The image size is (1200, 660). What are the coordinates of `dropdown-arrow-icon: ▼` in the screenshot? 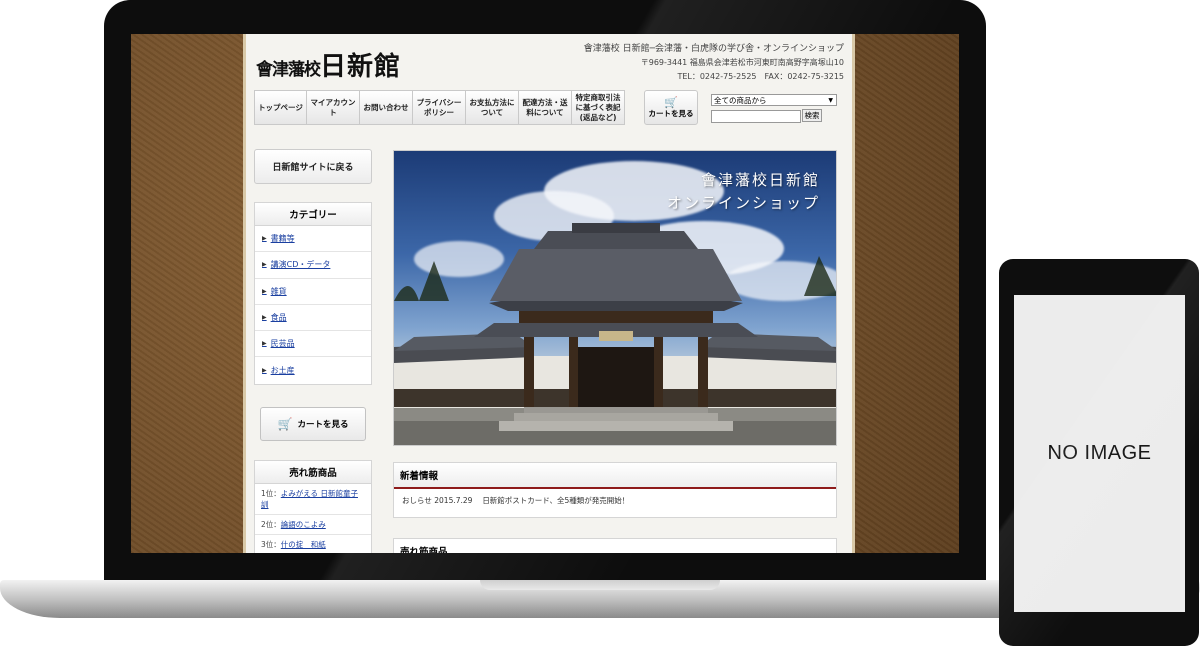 It's located at (830, 100).